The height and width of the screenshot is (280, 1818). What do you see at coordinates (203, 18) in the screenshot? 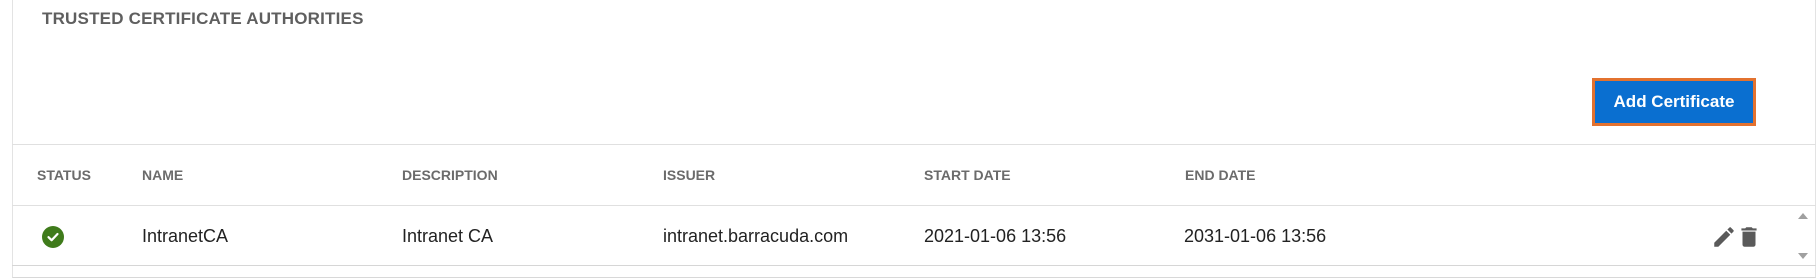
I see `section-title: TRUSTED CERTIFICATE AUTHORITIES` at bounding box center [203, 18].